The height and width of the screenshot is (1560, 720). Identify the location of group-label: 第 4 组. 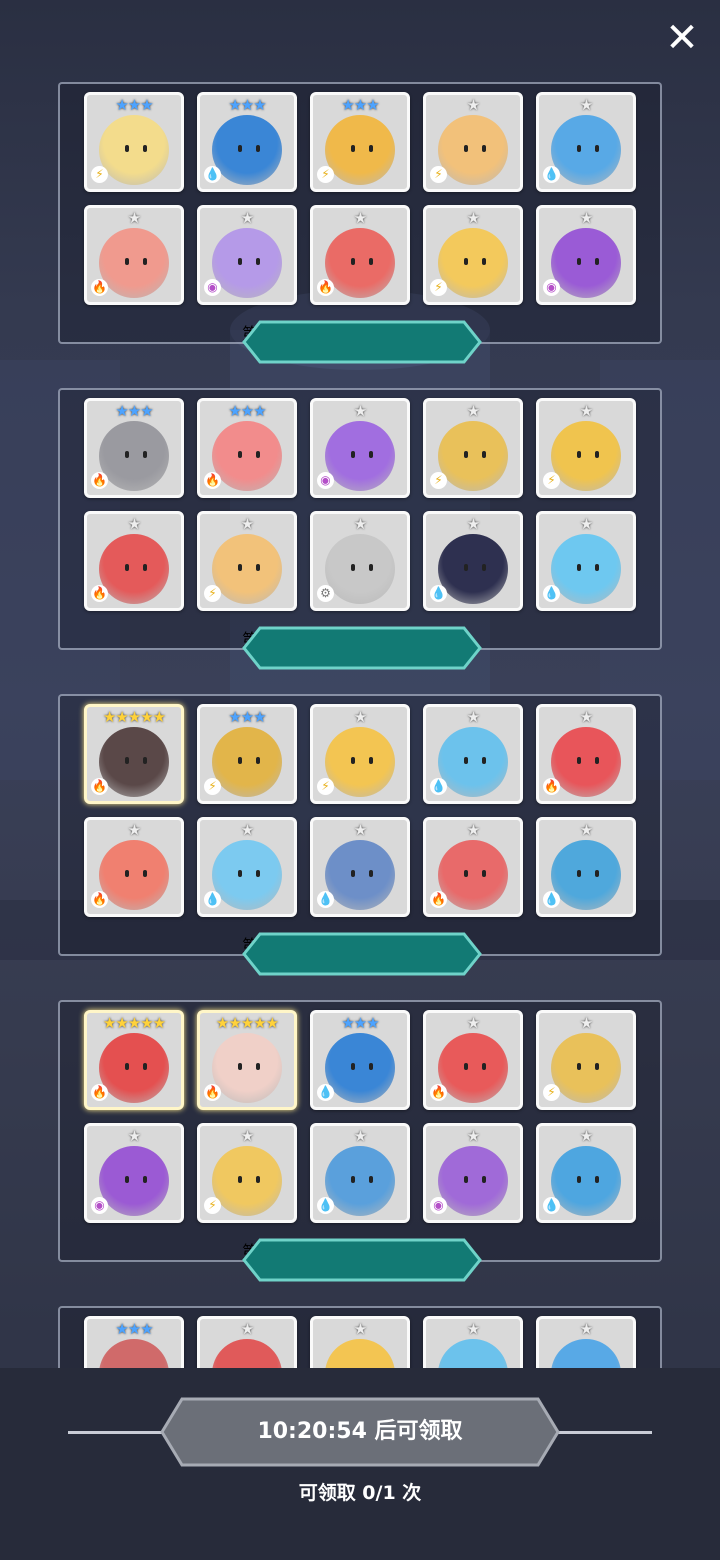
(362, 1260).